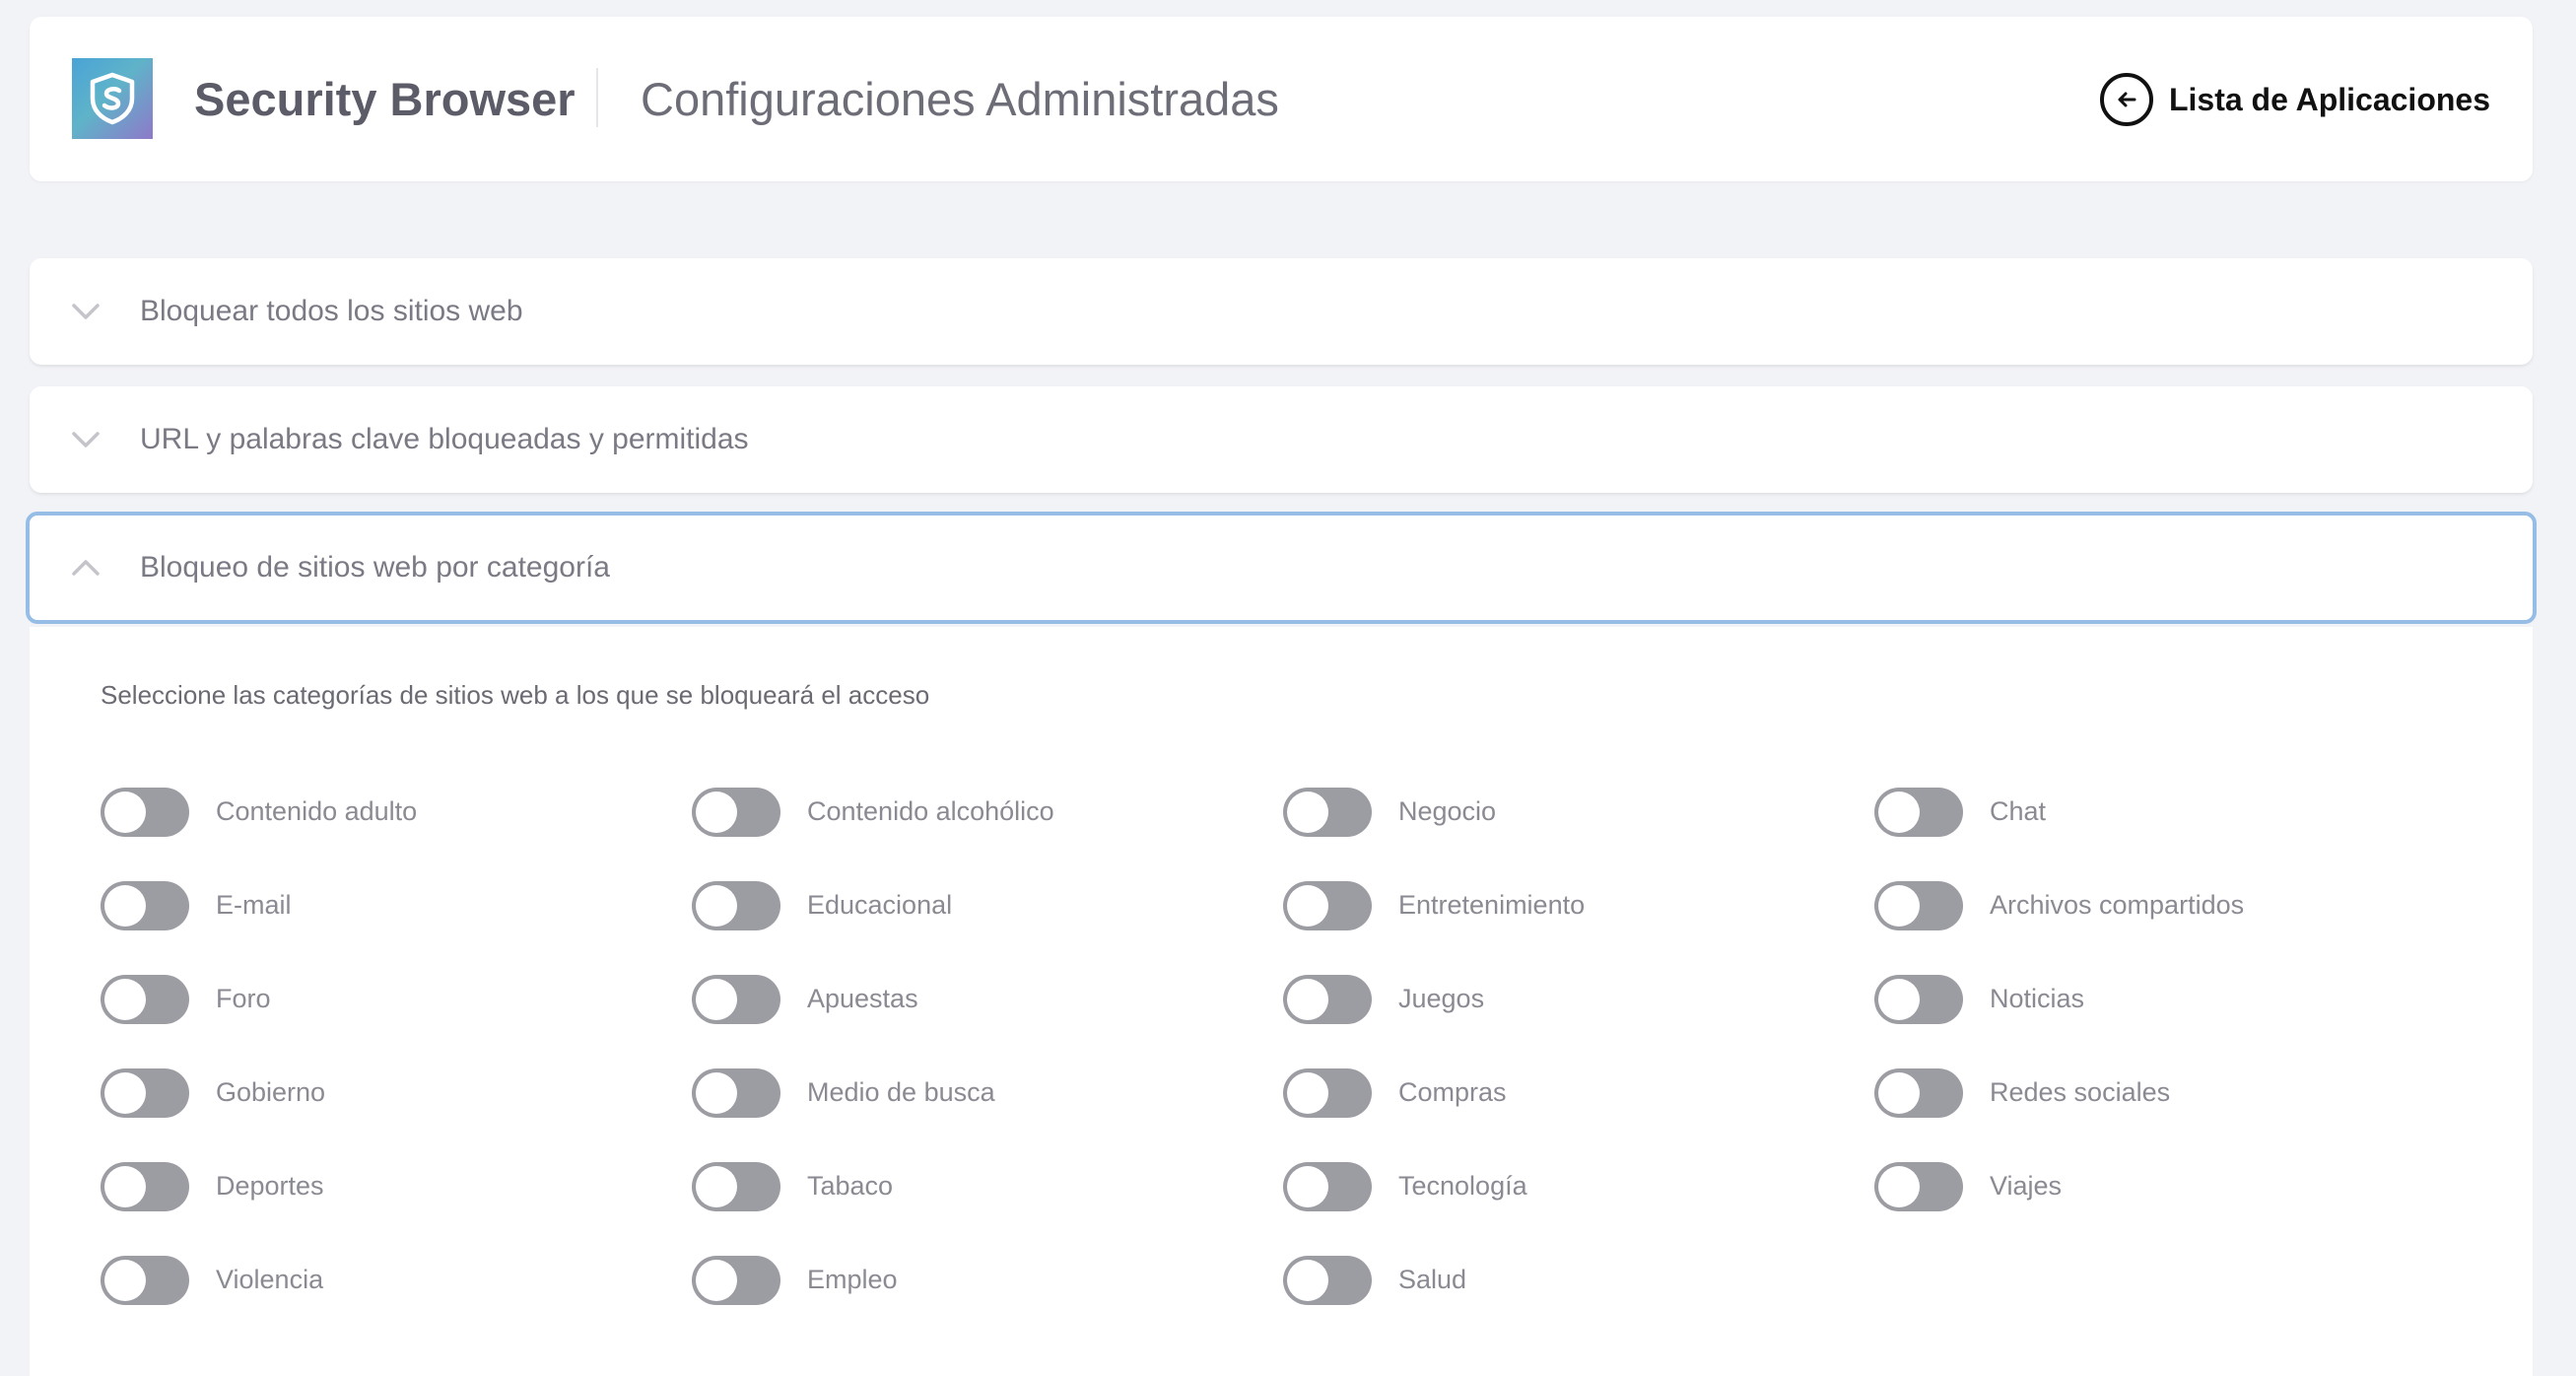 This screenshot has height=1376, width=2576. I want to click on category-label: Educacional, so click(880, 905).